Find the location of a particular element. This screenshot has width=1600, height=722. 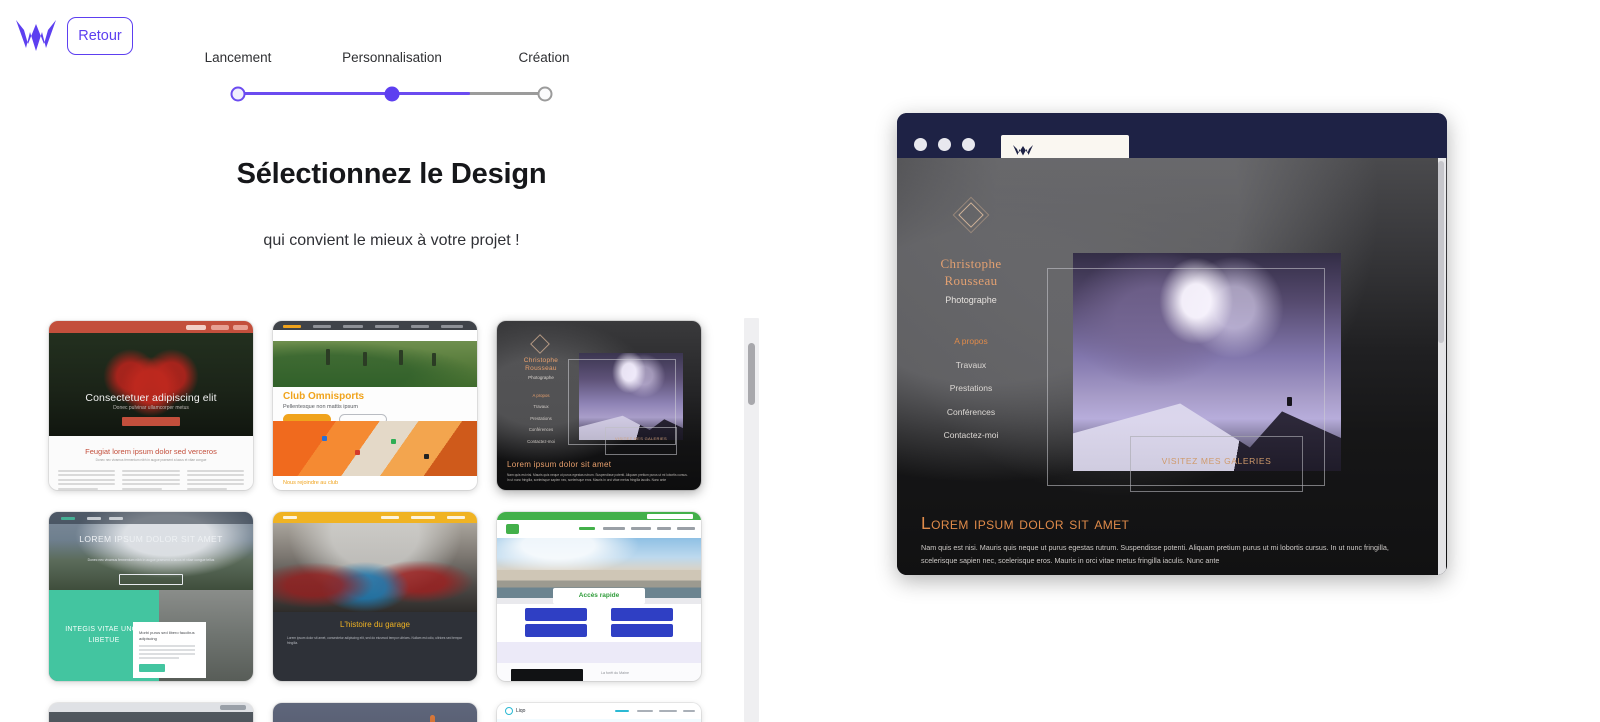

preview-gallery-cta: VISITEZ MES GALERIES is located at coordinates (1216, 461).